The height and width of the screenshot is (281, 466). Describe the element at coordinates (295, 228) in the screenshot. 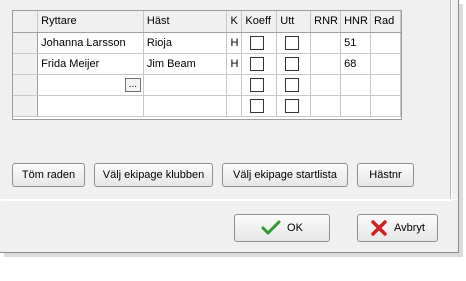

I see `ok-label: OK` at that location.